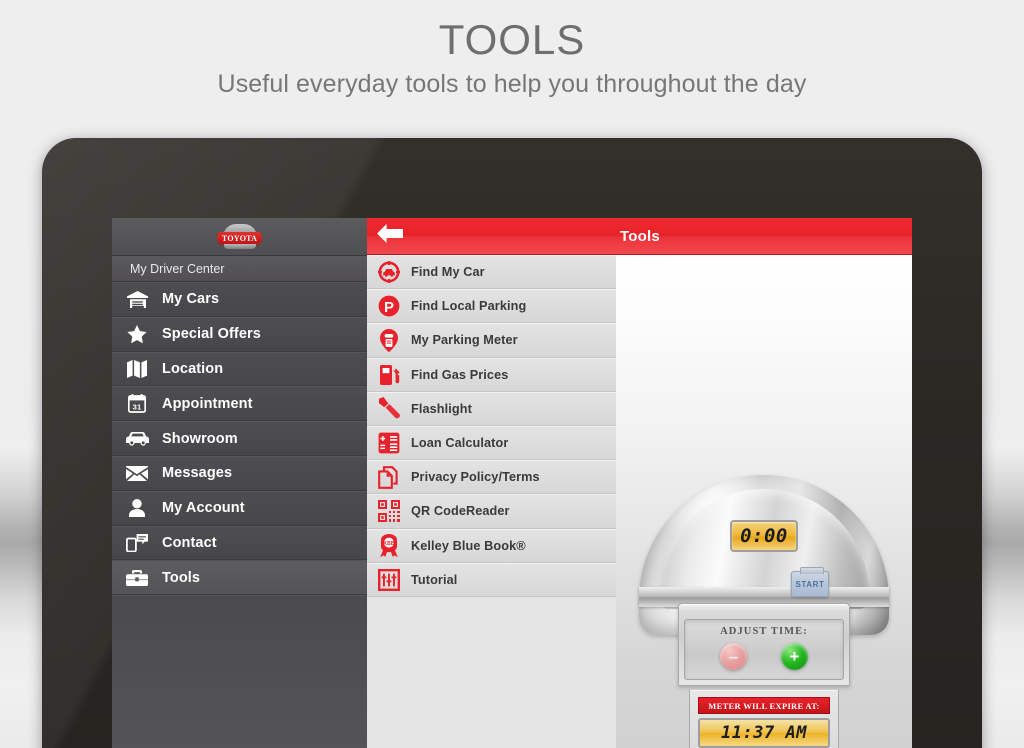 The width and height of the screenshot is (1024, 748). I want to click on tutorial-icon, so click(389, 580).